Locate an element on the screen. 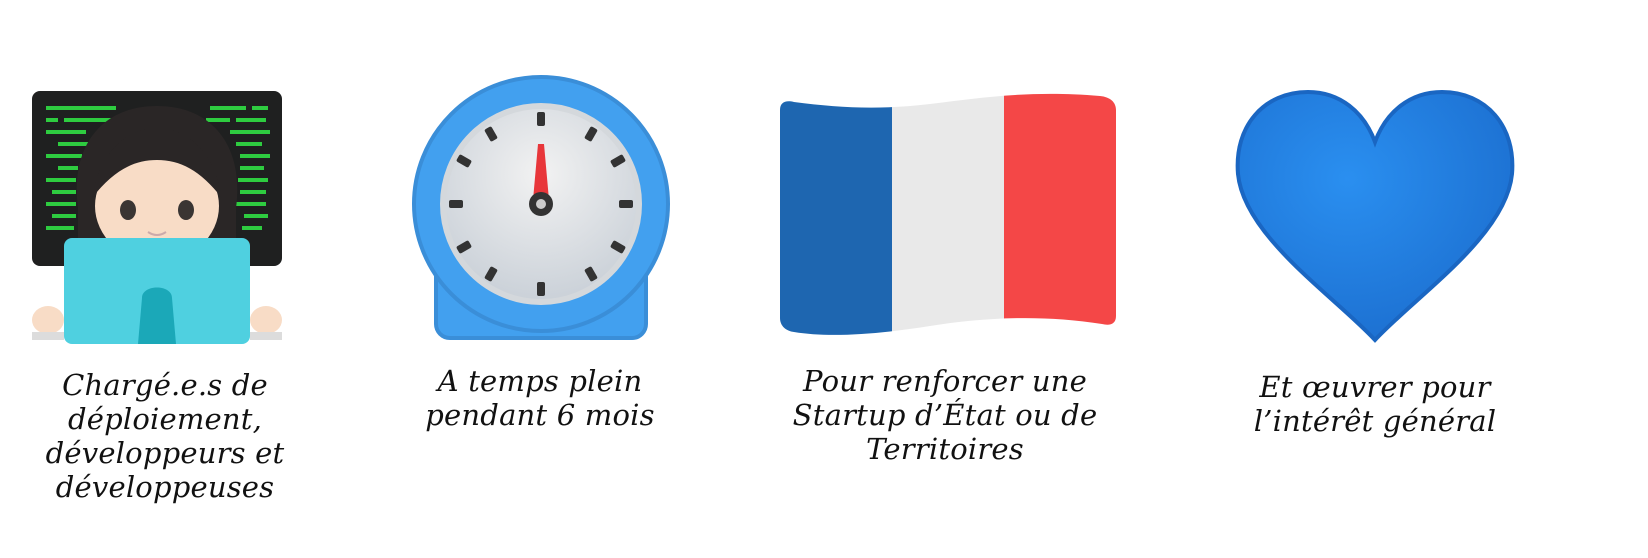 This screenshot has height=558, width=1648. caption-line: déploiement, is located at coordinates (165, 419).